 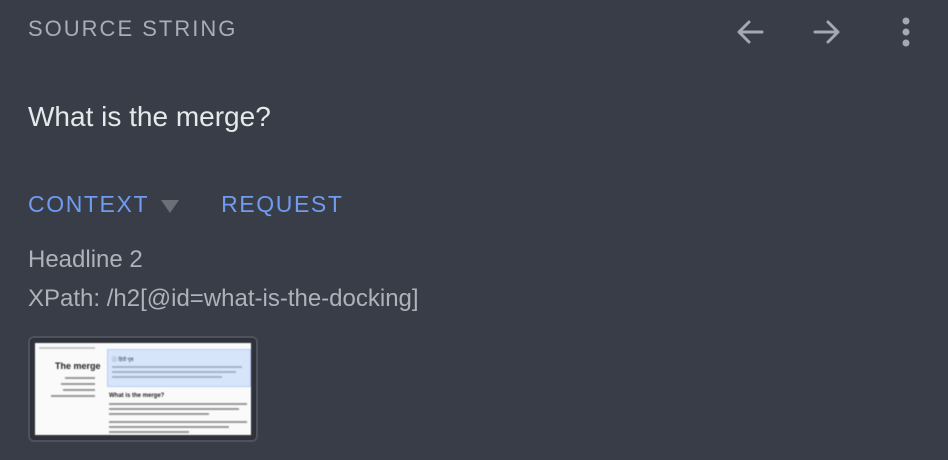 What do you see at coordinates (78, 366) in the screenshot?
I see `preview-page-title: The merge` at bounding box center [78, 366].